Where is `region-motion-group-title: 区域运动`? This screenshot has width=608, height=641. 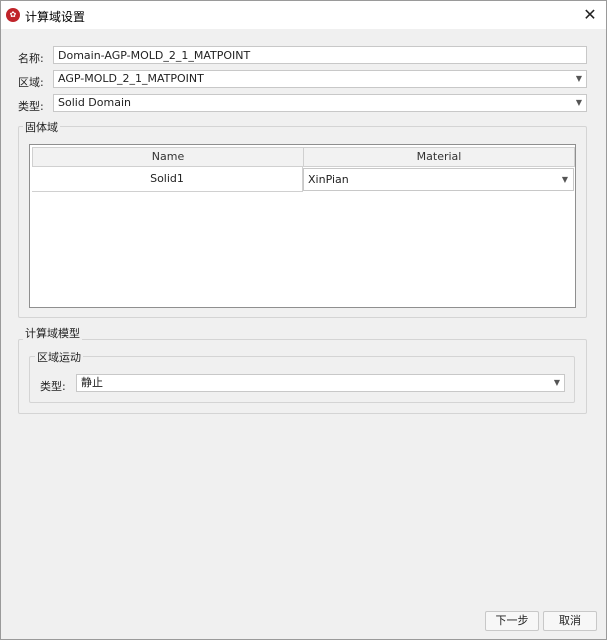 region-motion-group-title: 区域运动 is located at coordinates (59, 357).